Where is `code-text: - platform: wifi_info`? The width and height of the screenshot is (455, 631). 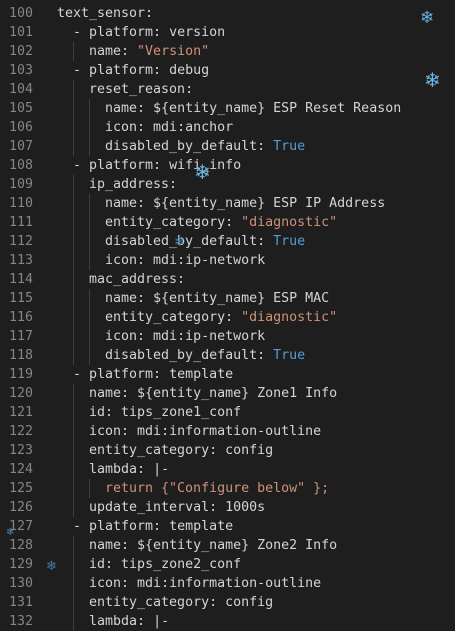 code-text: - platform: wifi_info is located at coordinates (157, 165).